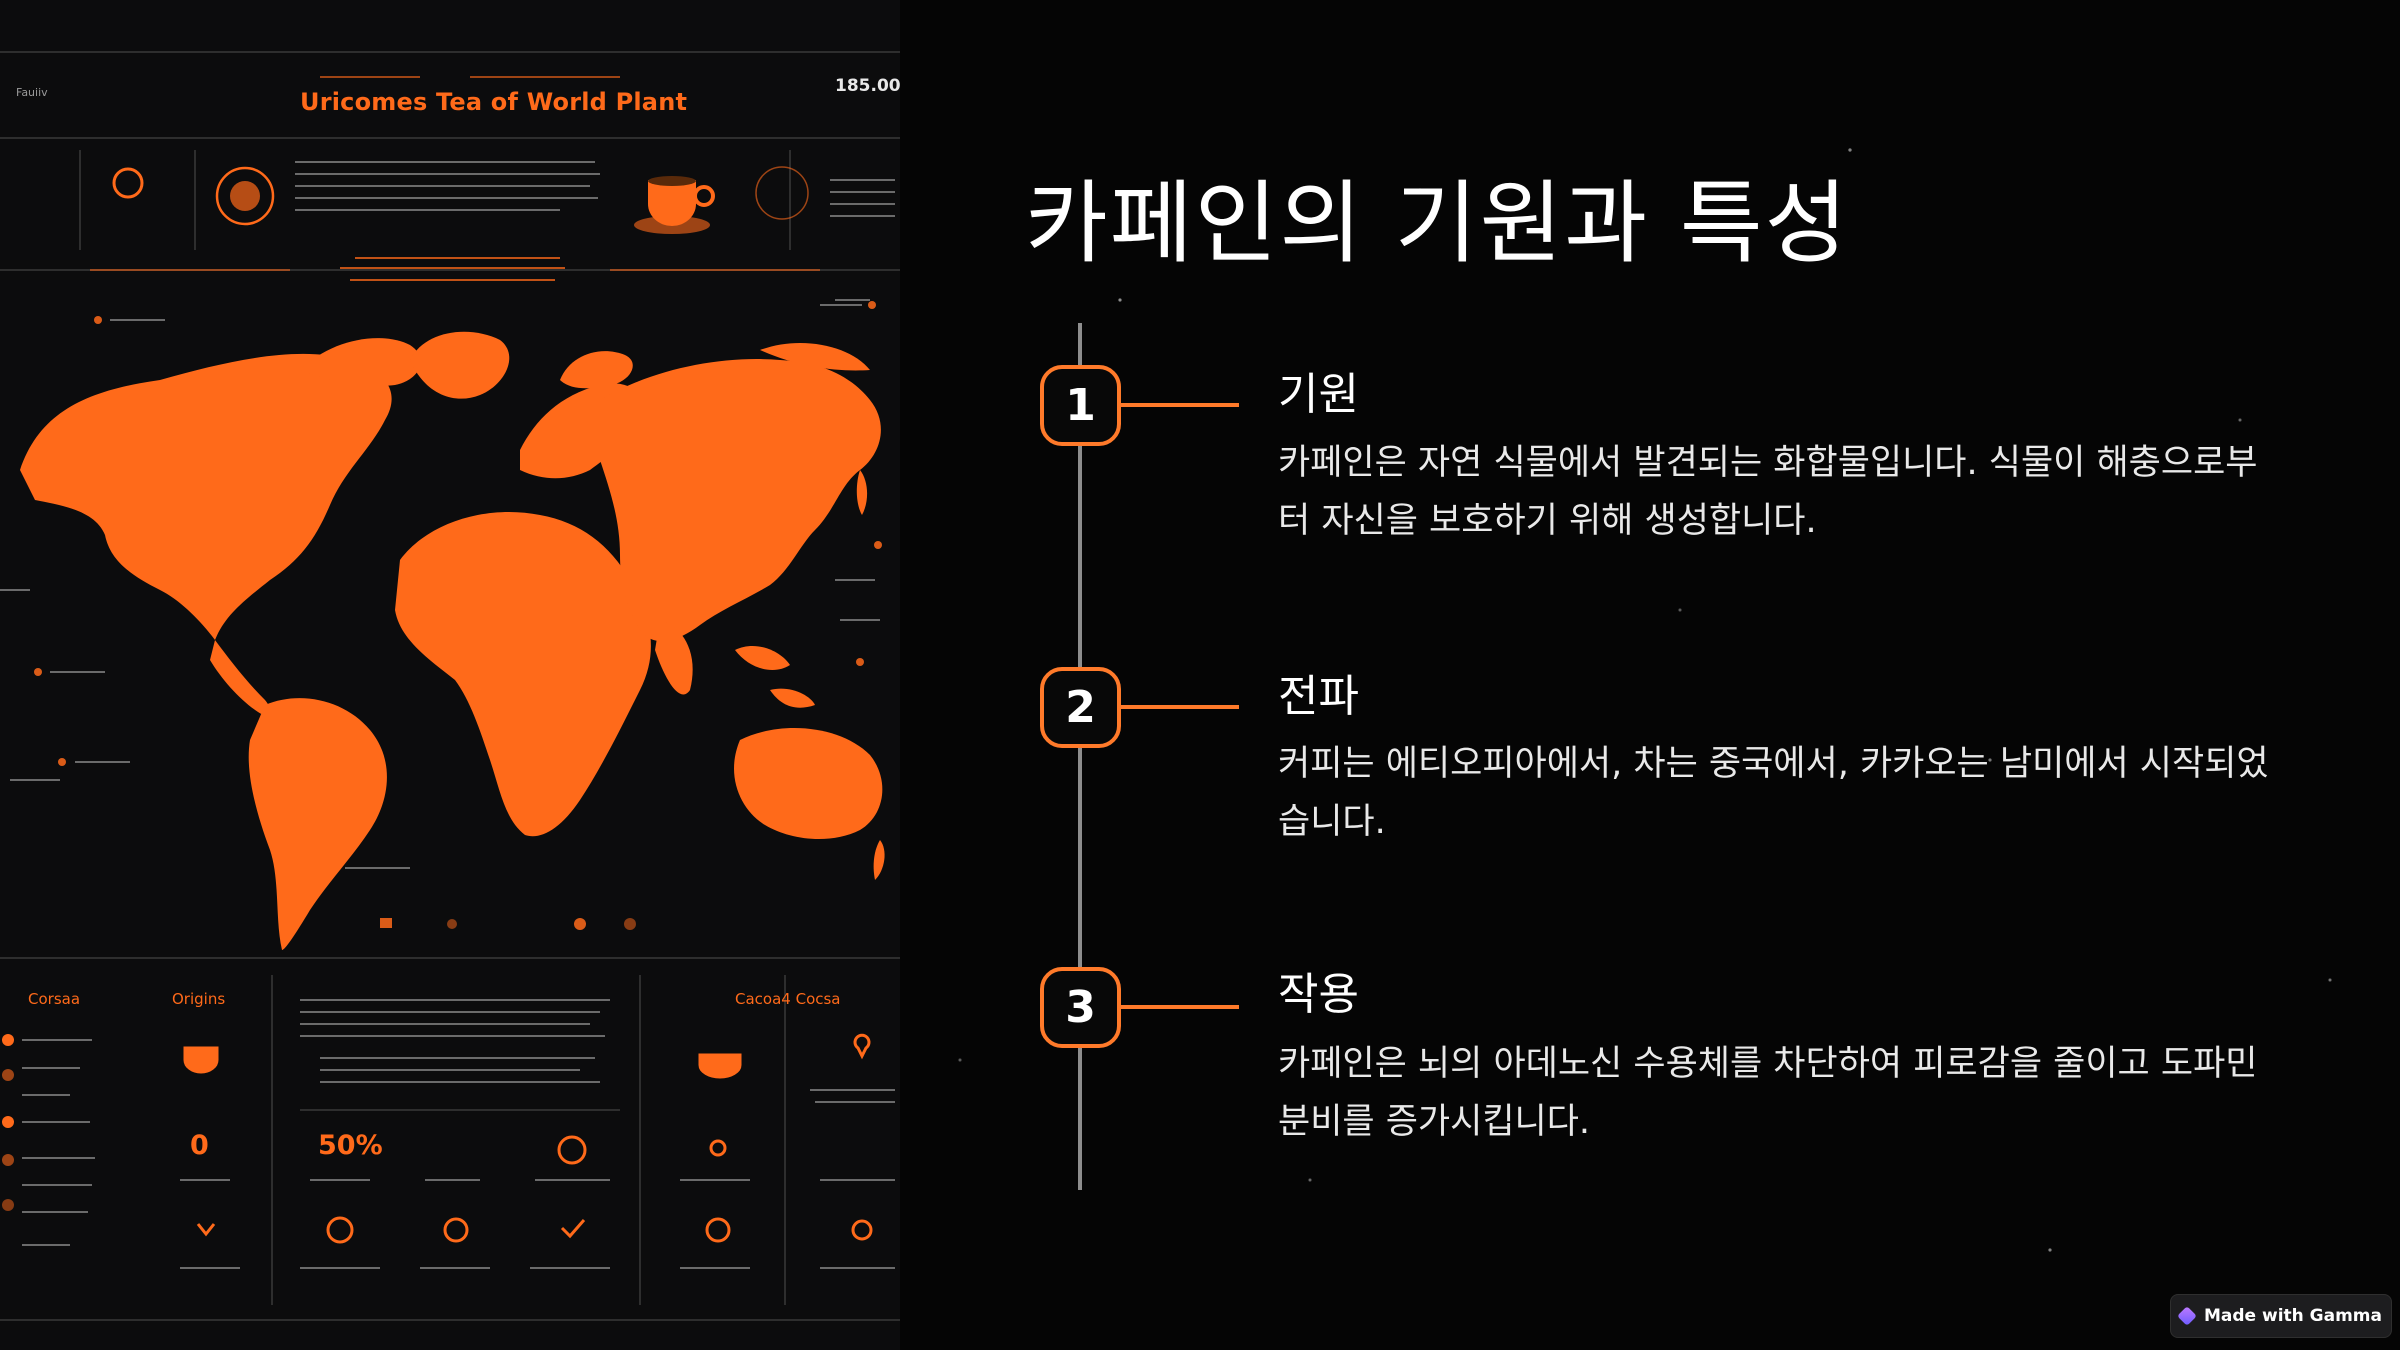 This screenshot has height=1350, width=2400. I want to click on infographic-bottom-label-3: Cacoa4 Cocsa, so click(788, 999).